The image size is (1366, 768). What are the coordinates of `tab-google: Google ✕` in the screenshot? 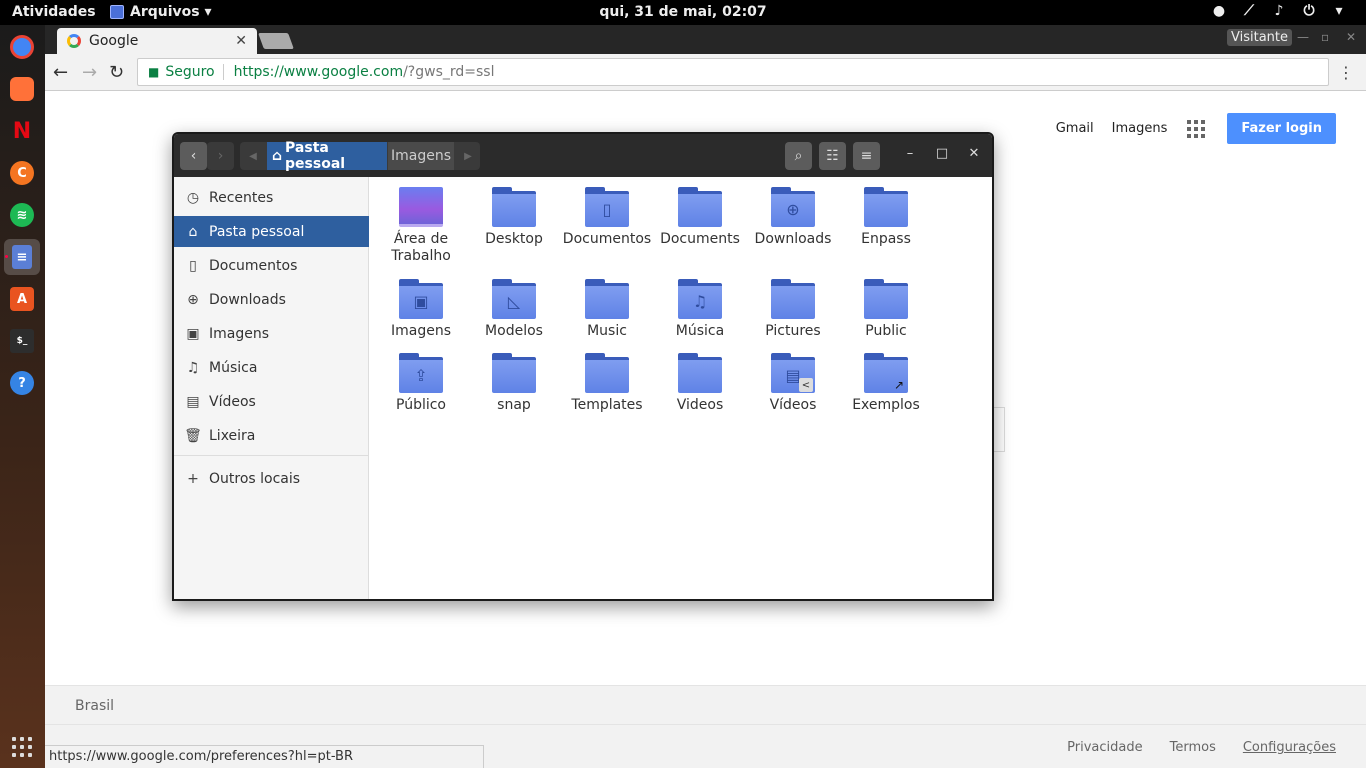 It's located at (157, 41).